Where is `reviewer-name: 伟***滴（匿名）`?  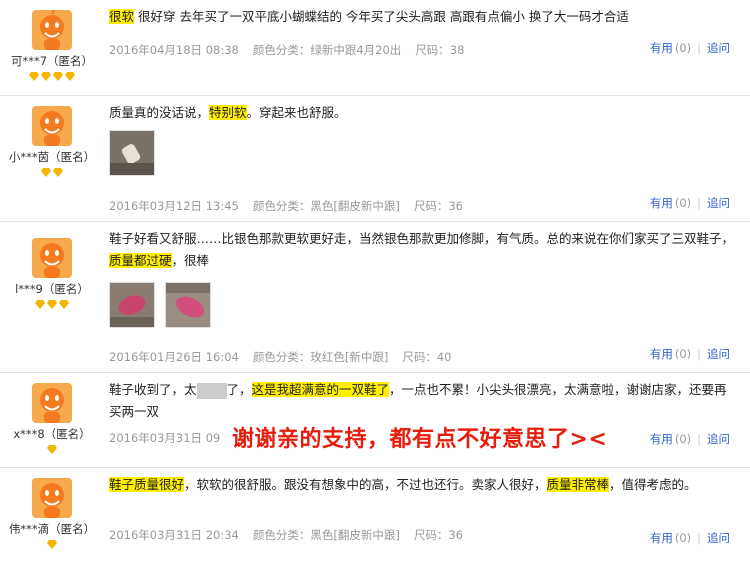 reviewer-name: 伟***滴（匿名） is located at coordinates (52, 529).